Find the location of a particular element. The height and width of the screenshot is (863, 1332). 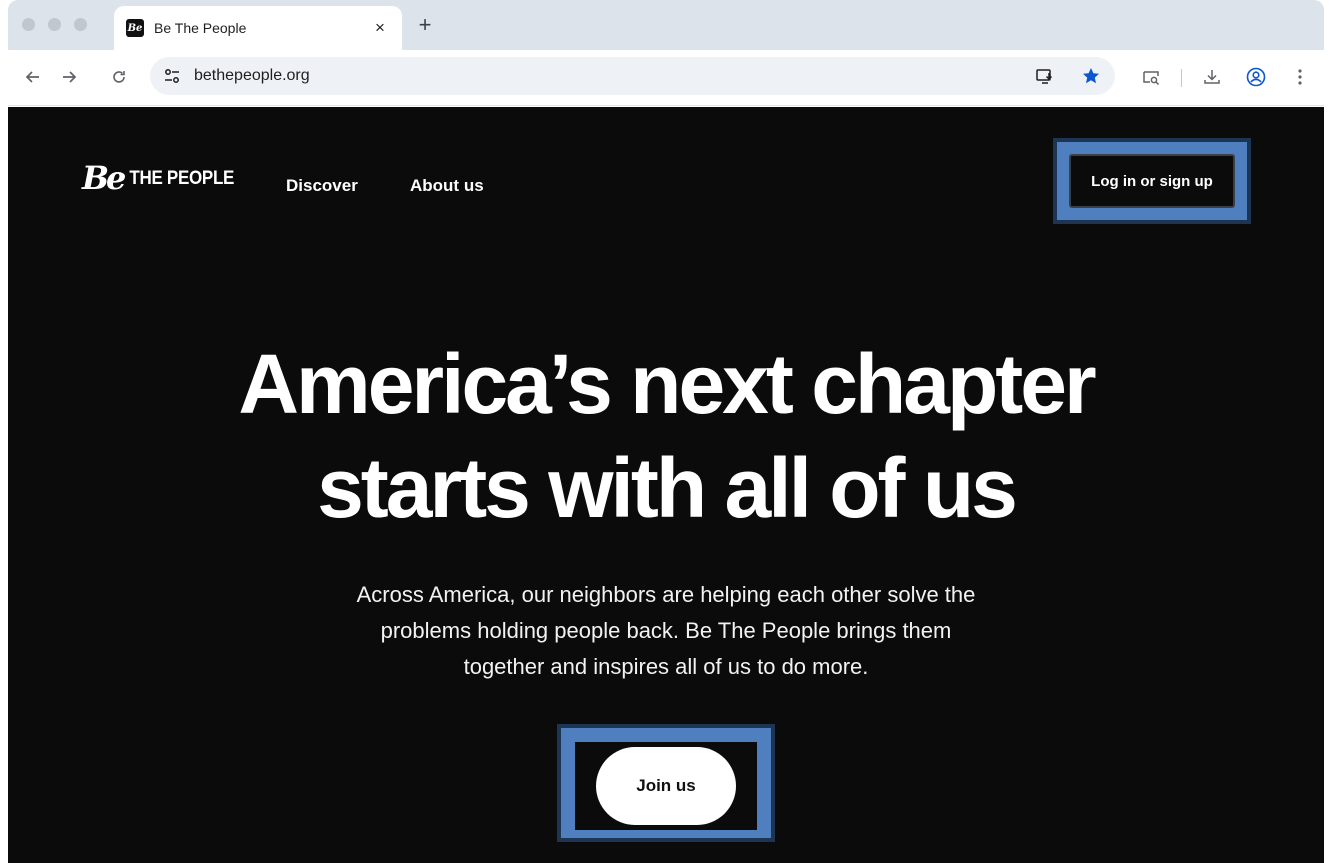

forward-arrow-icon is located at coordinates (70, 77).